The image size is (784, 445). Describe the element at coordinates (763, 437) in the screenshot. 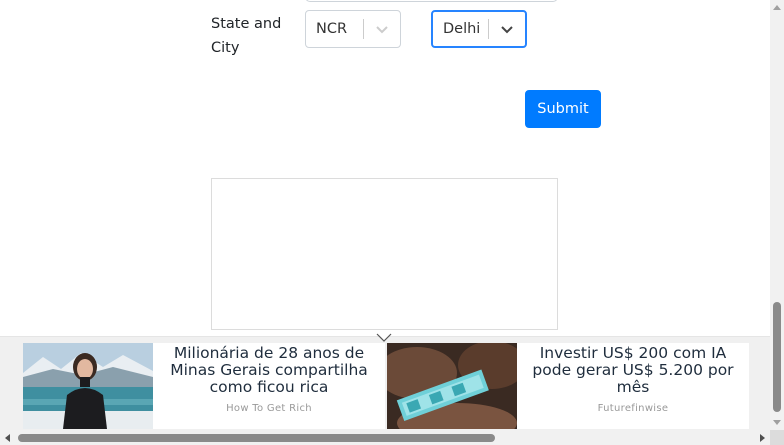

I see `scroll-right-arrow-icon` at that location.